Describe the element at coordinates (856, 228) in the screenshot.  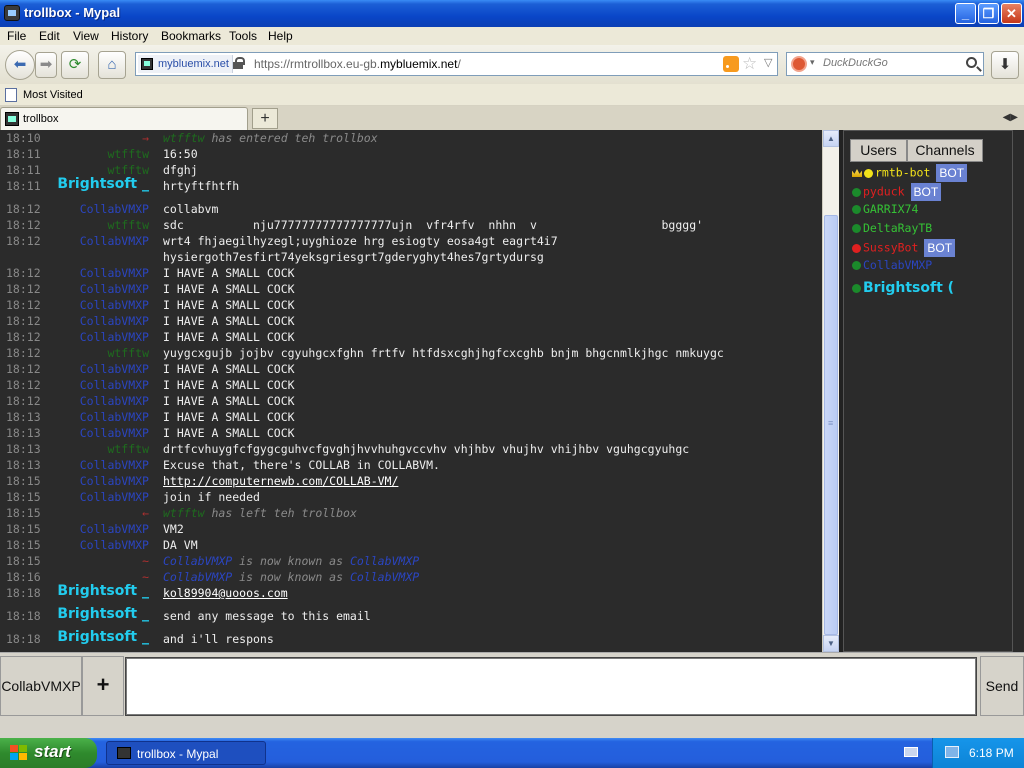
I see `status-dot-icon` at that location.